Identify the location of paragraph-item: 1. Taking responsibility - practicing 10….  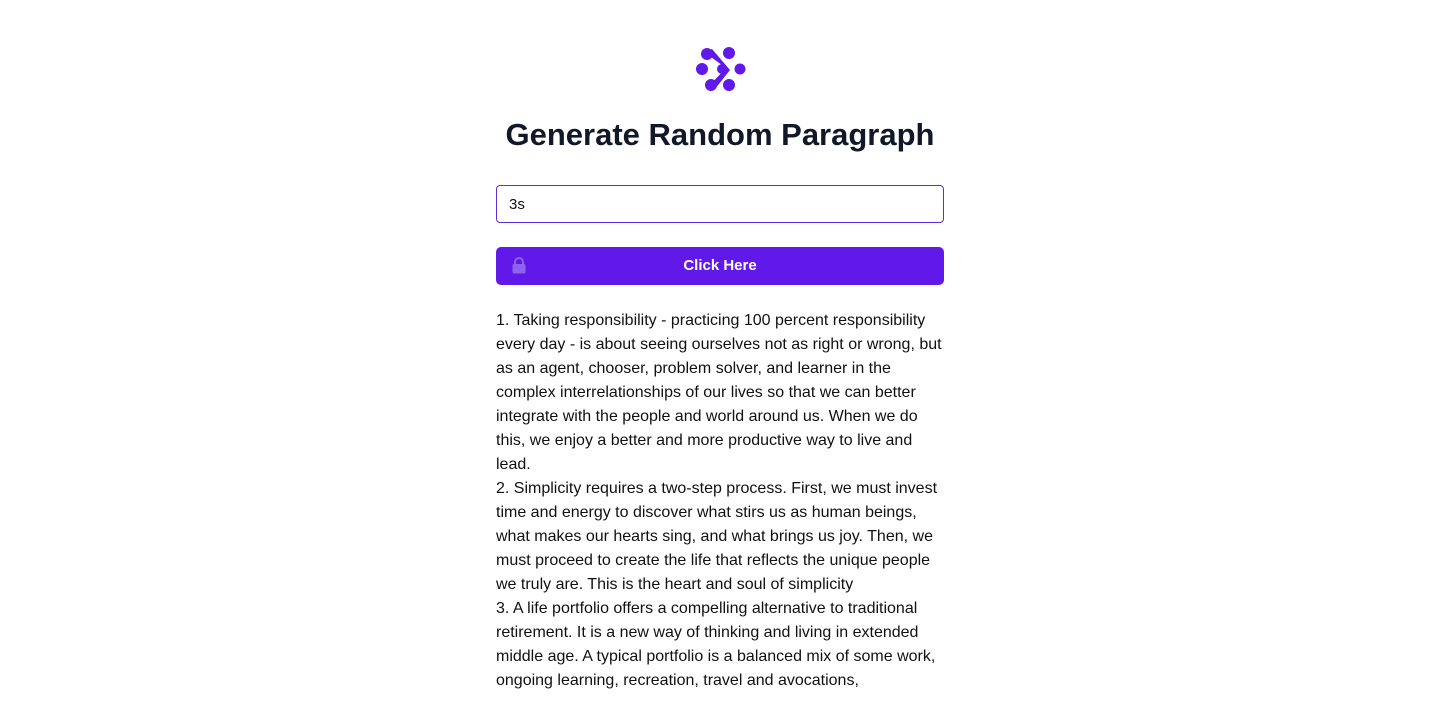
(719, 392).